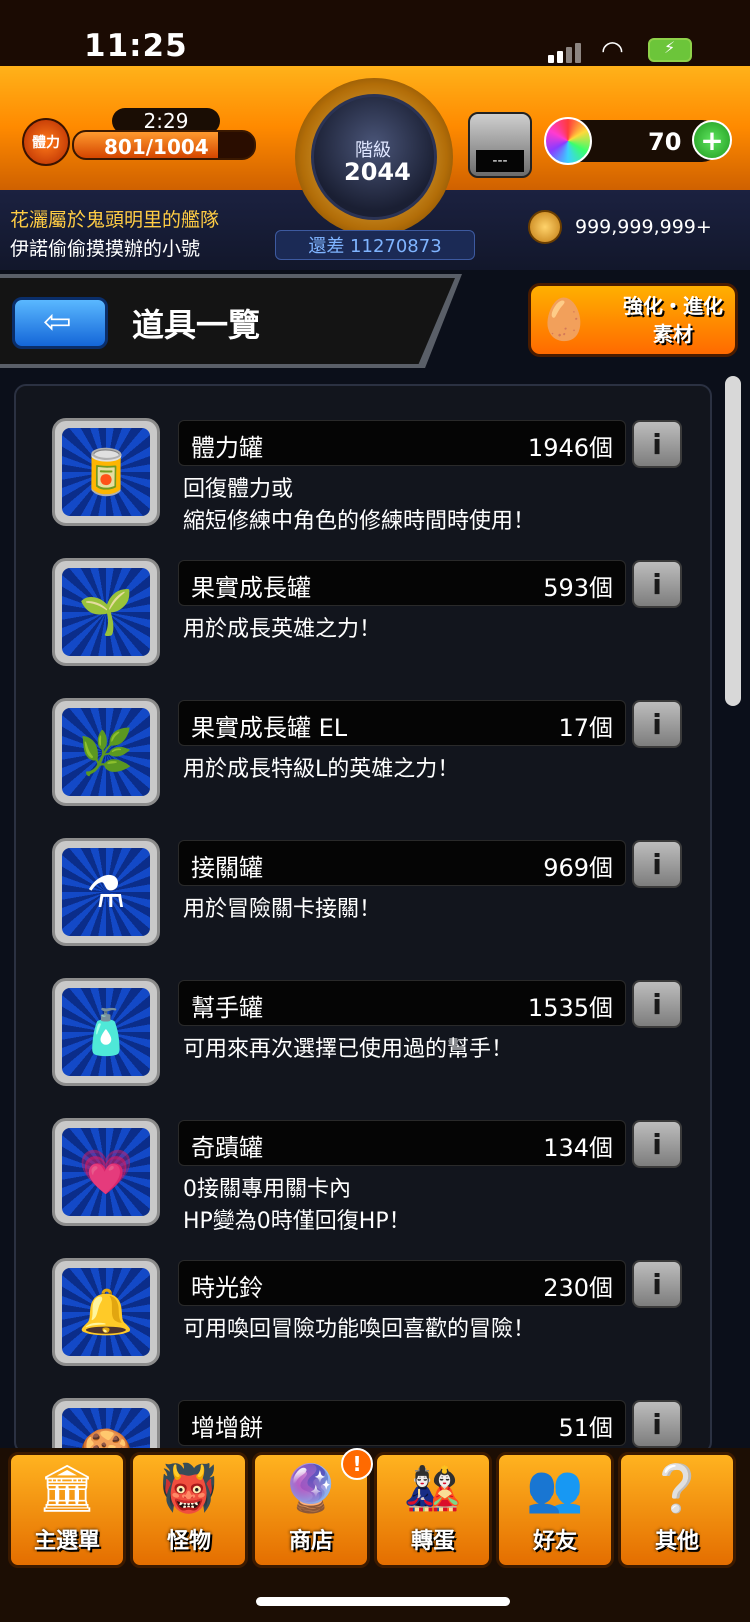  Describe the element at coordinates (578, 588) in the screenshot. I see `item-count: 593個` at that location.